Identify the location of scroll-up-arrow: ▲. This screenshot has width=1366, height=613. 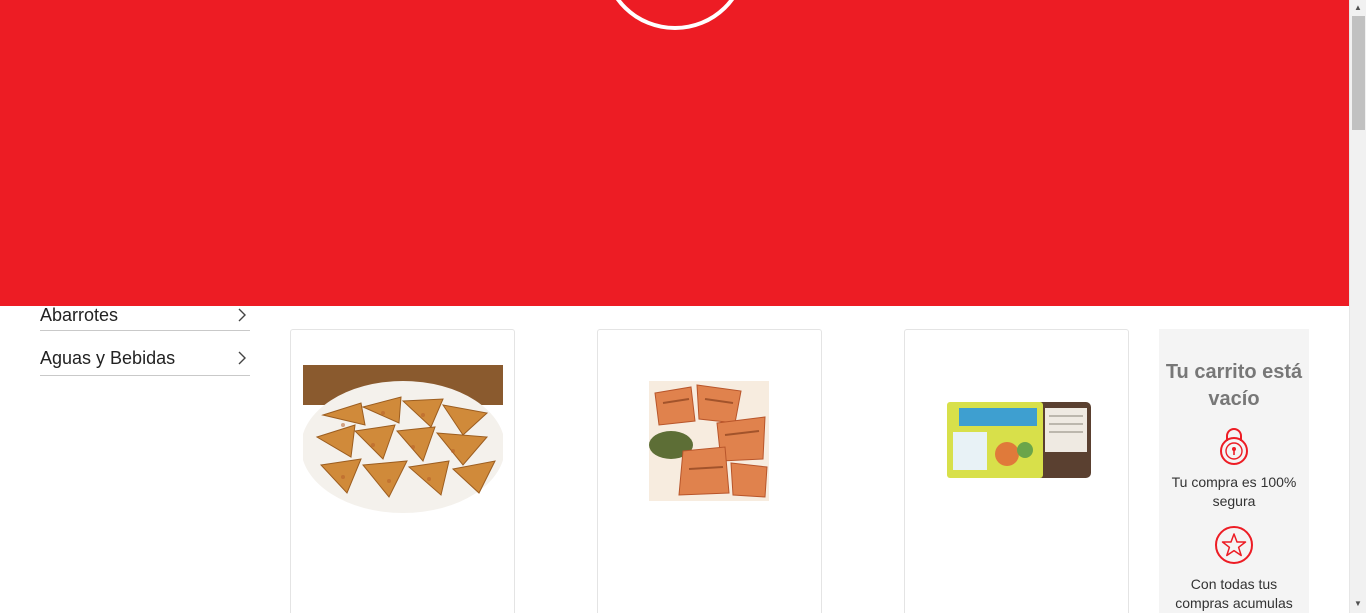
(1358, 8).